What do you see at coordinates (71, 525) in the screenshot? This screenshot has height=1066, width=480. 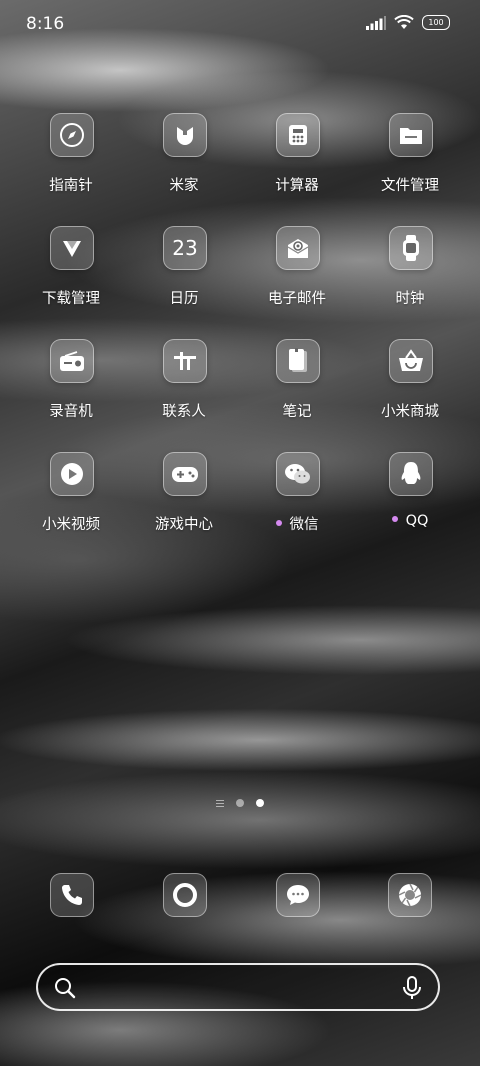 I see `app-label: 小米视频` at bounding box center [71, 525].